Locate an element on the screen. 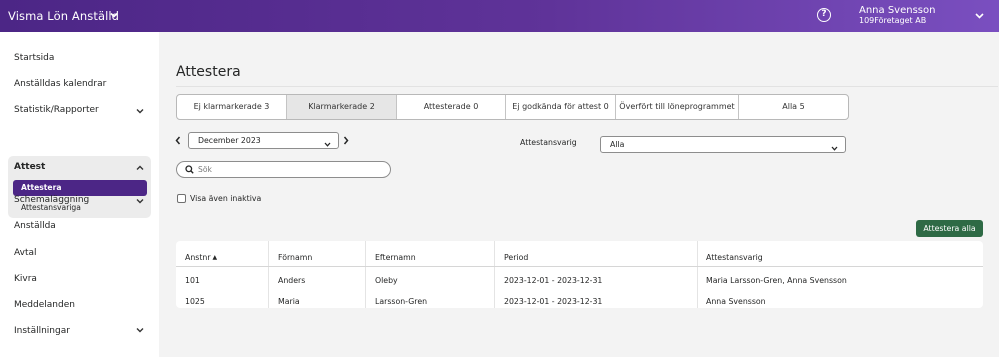 The width and height of the screenshot is (999, 357). sidebar-group-attest: Attest Attestera Attestansvariga is located at coordinates (79, 187).